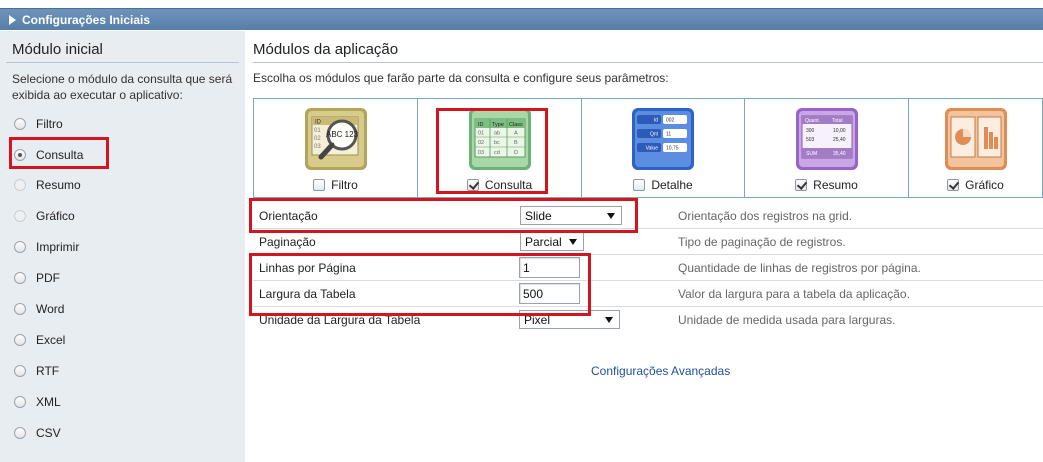  What do you see at coordinates (672, 149) in the screenshot?
I see `svg-text: 10,75` at bounding box center [672, 149].